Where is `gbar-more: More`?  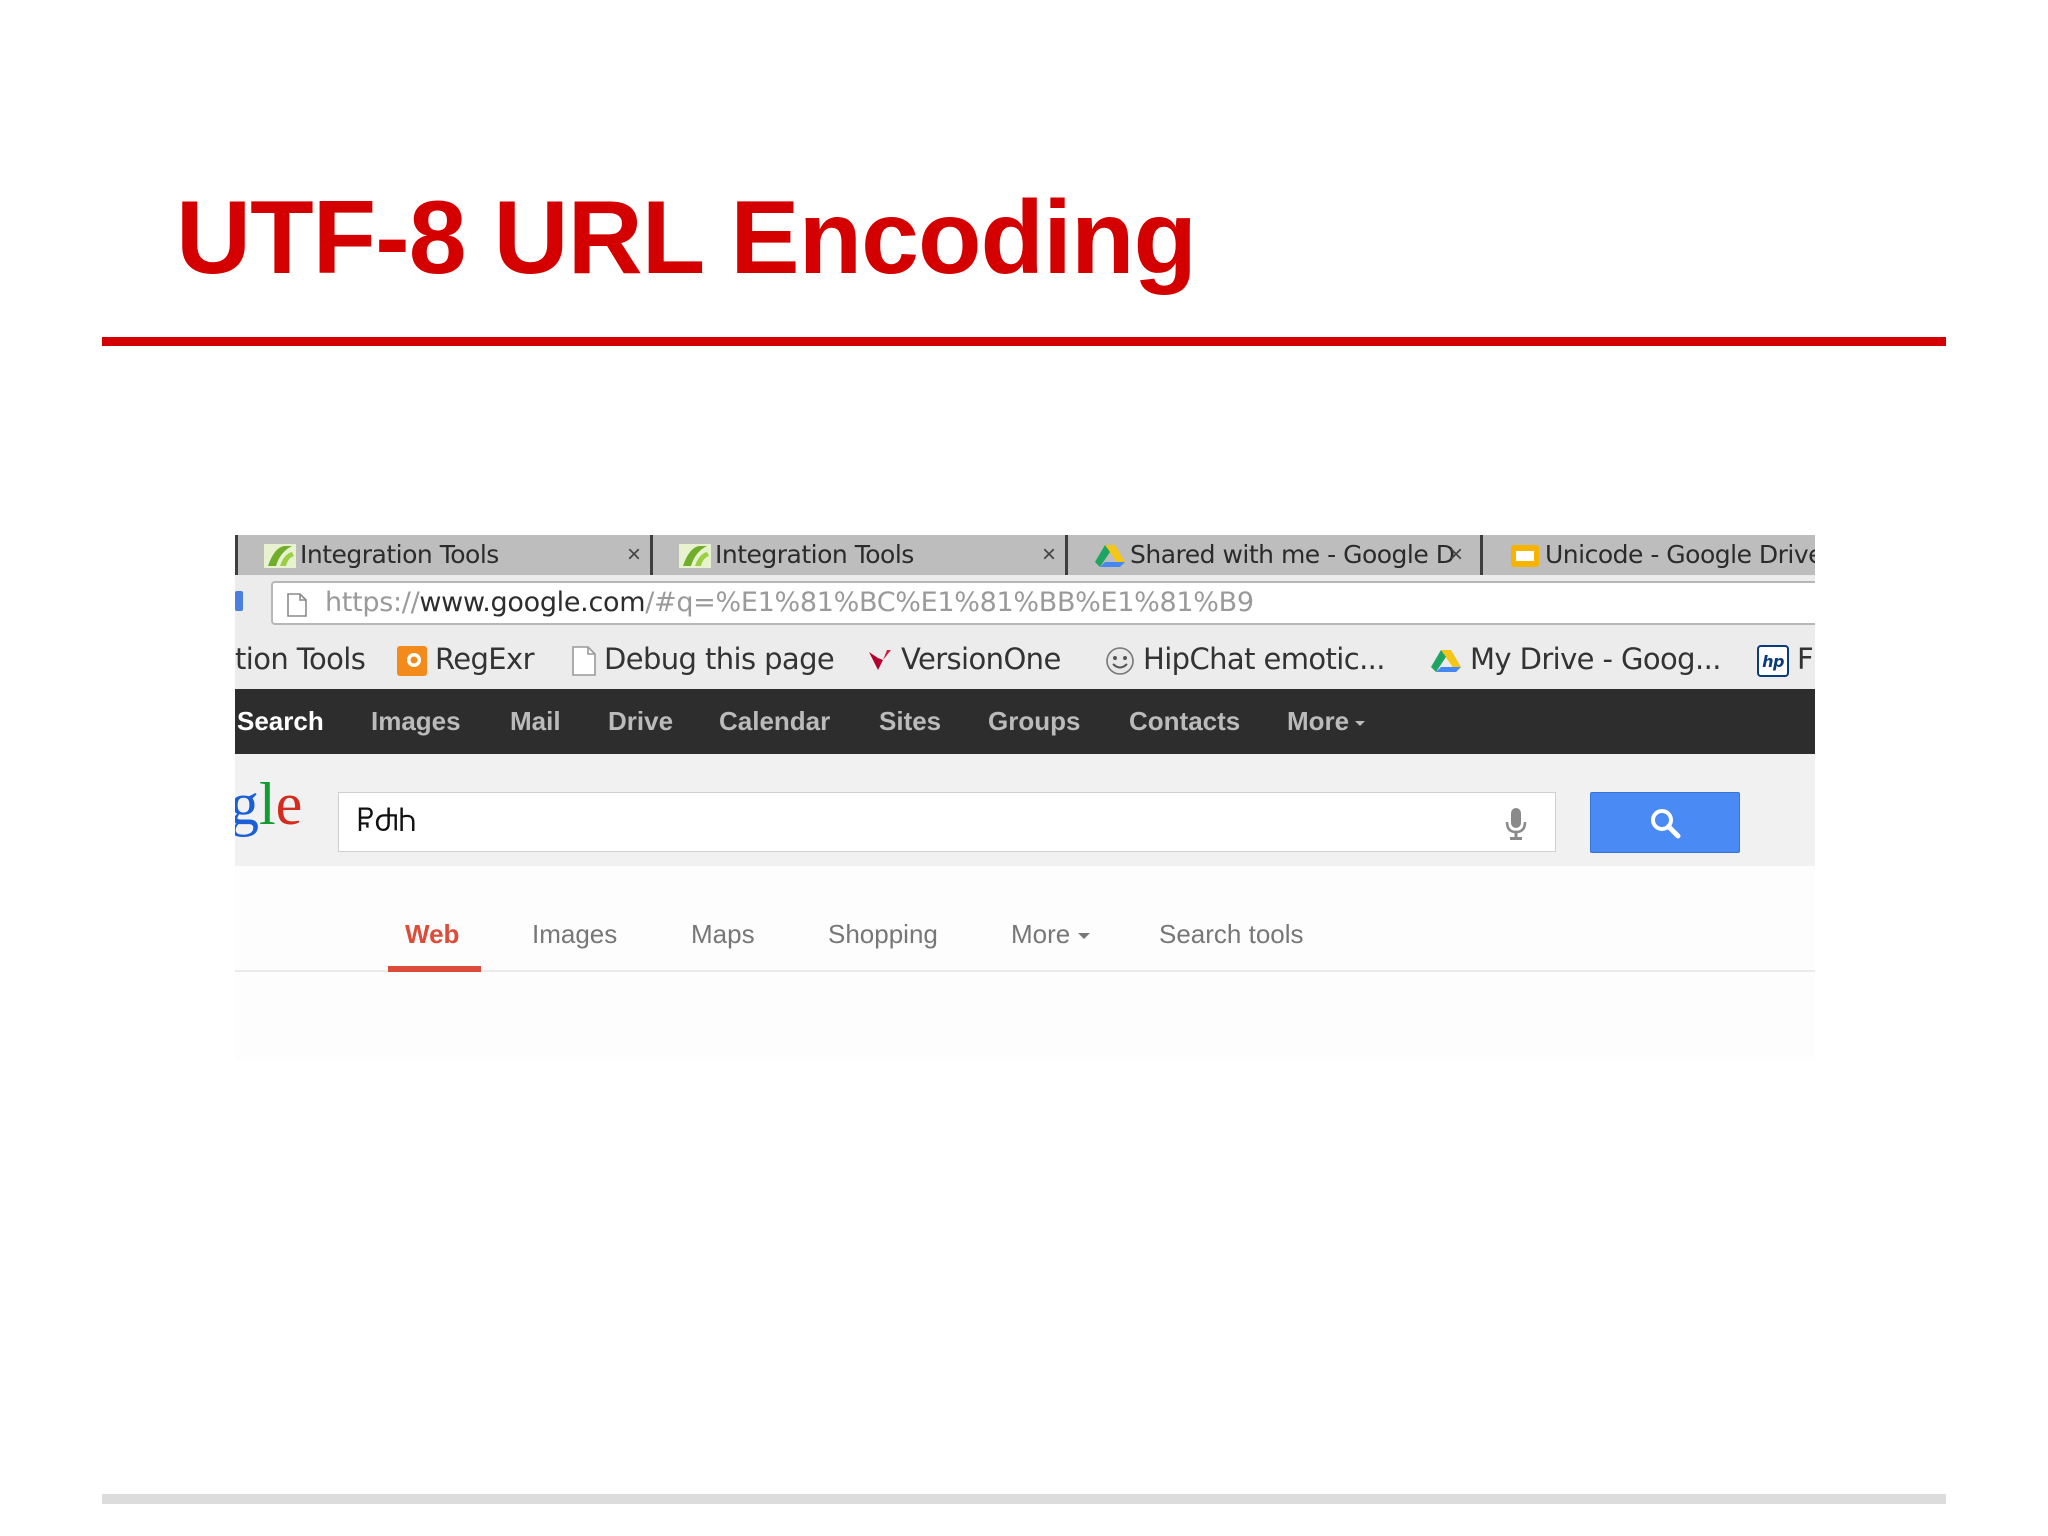
gbar-more: More is located at coordinates (1326, 721).